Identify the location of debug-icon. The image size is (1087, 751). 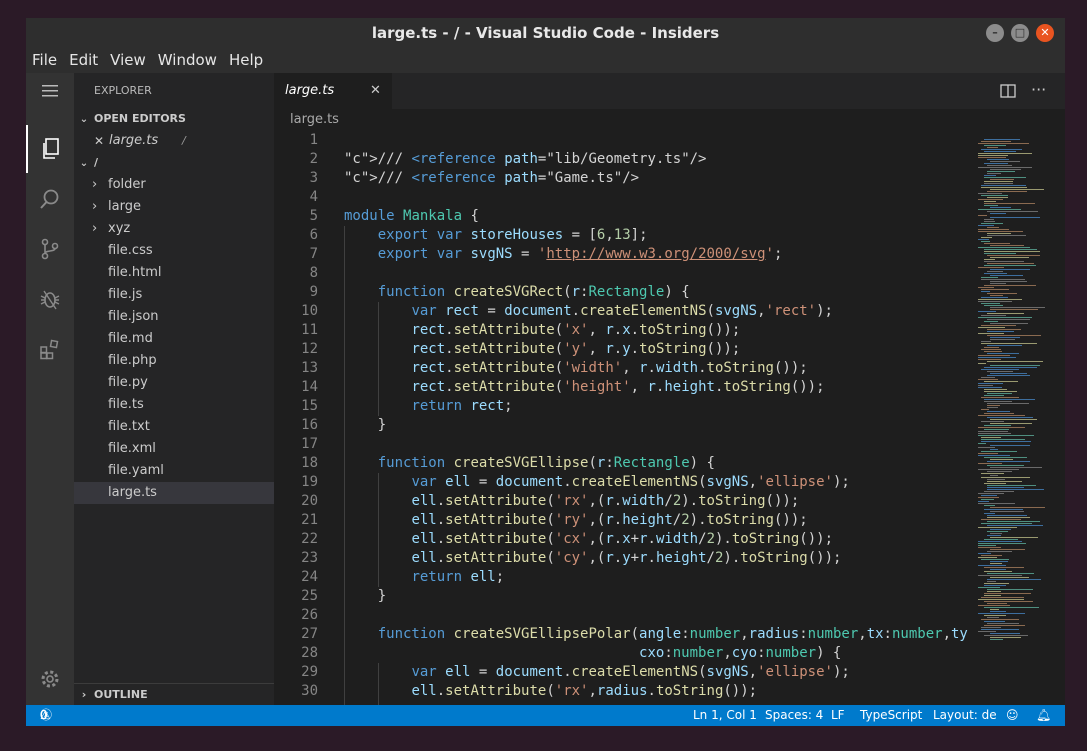
(50, 299).